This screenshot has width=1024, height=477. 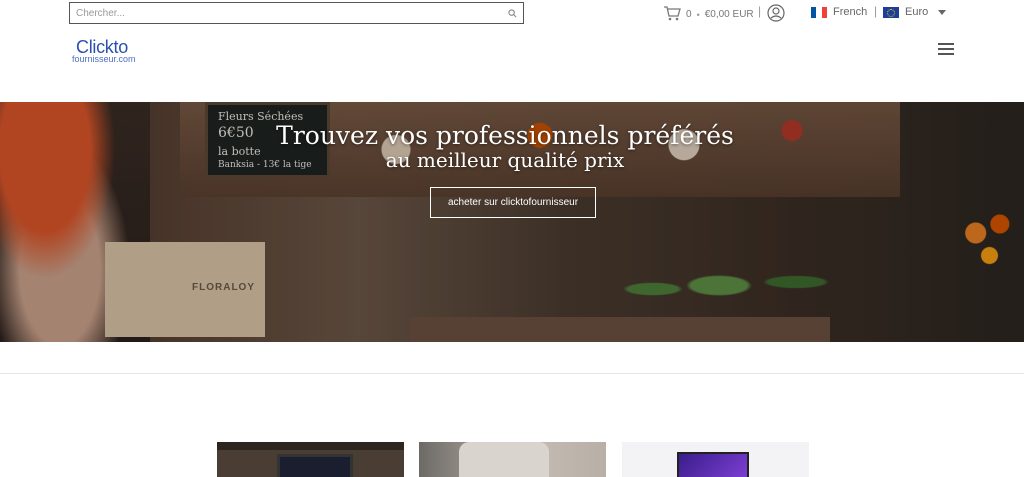 I want to click on language-selector: French, so click(x=839, y=12).